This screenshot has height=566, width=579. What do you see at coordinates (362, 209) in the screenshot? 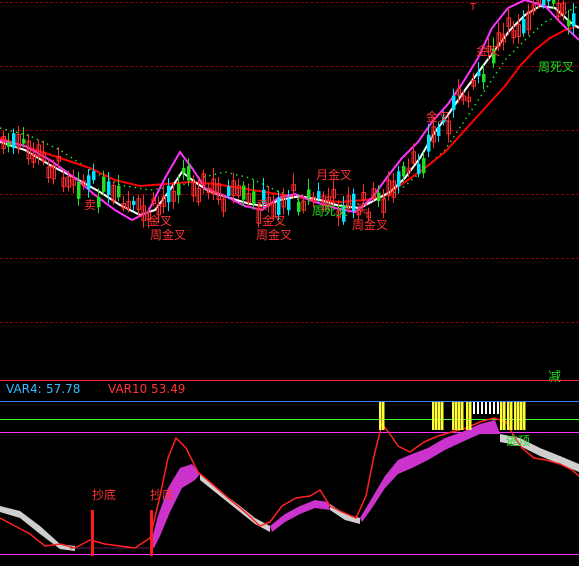
I see `signal-buy-label: 买` at bounding box center [362, 209].